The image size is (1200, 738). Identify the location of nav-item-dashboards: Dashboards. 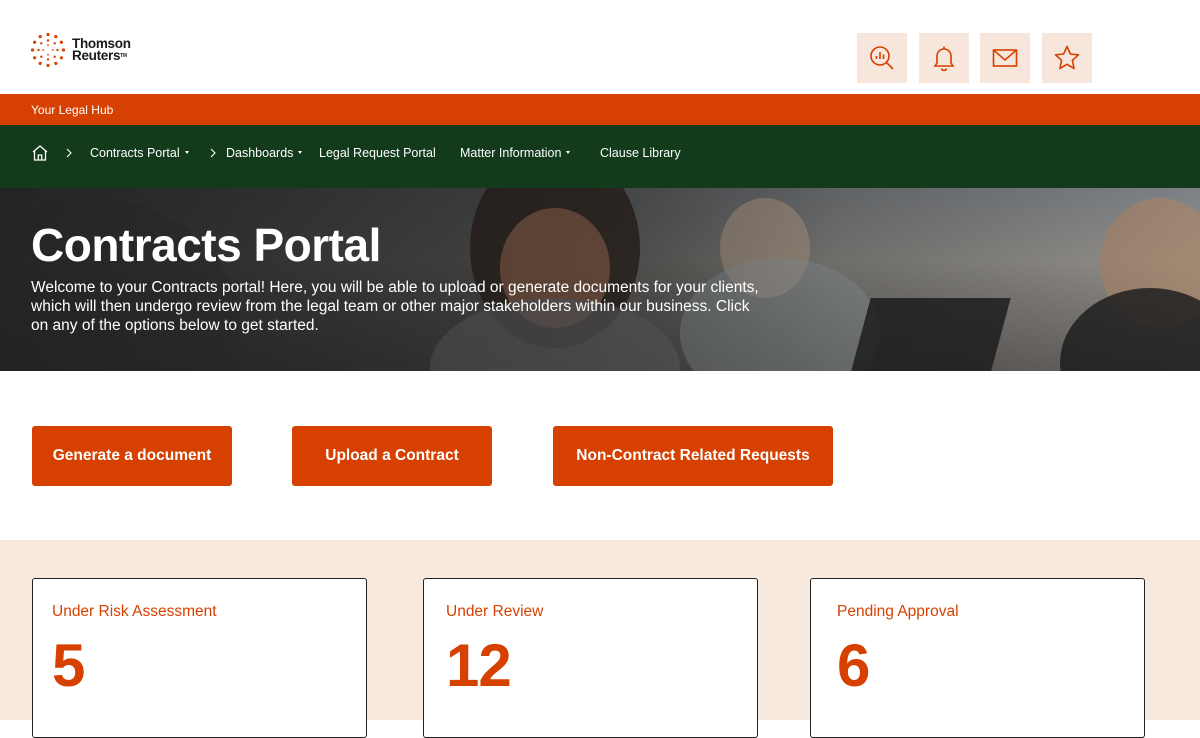
(264, 153).